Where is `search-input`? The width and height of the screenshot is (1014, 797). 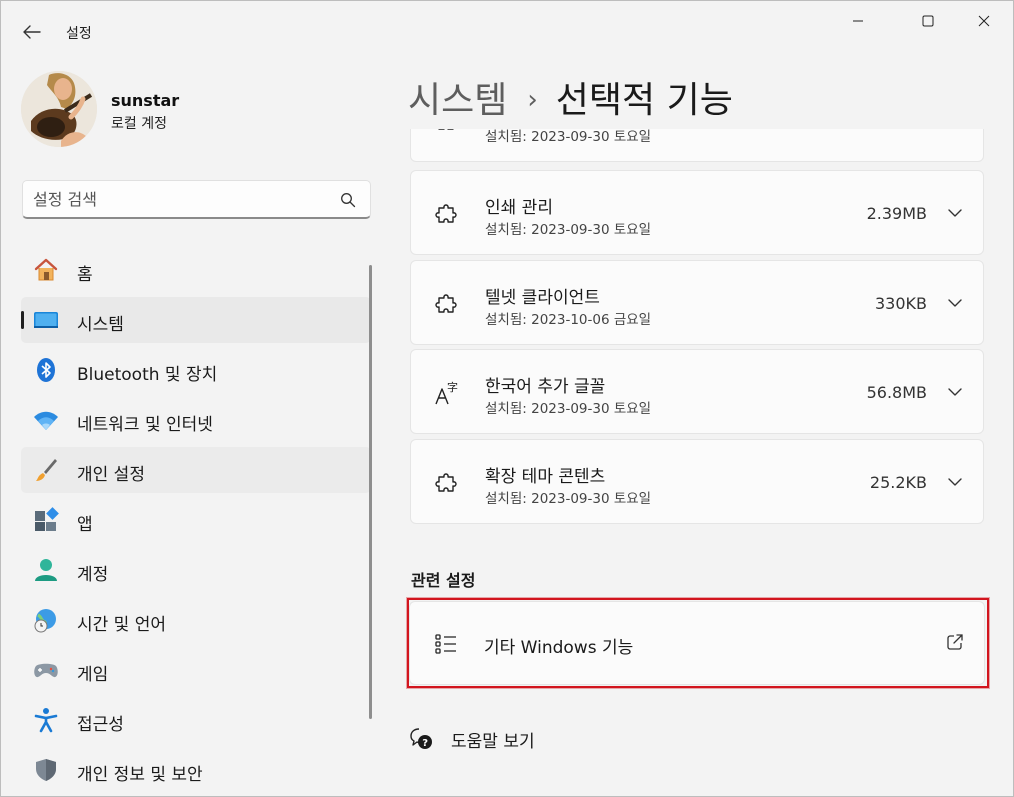
search-input is located at coordinates (183, 199).